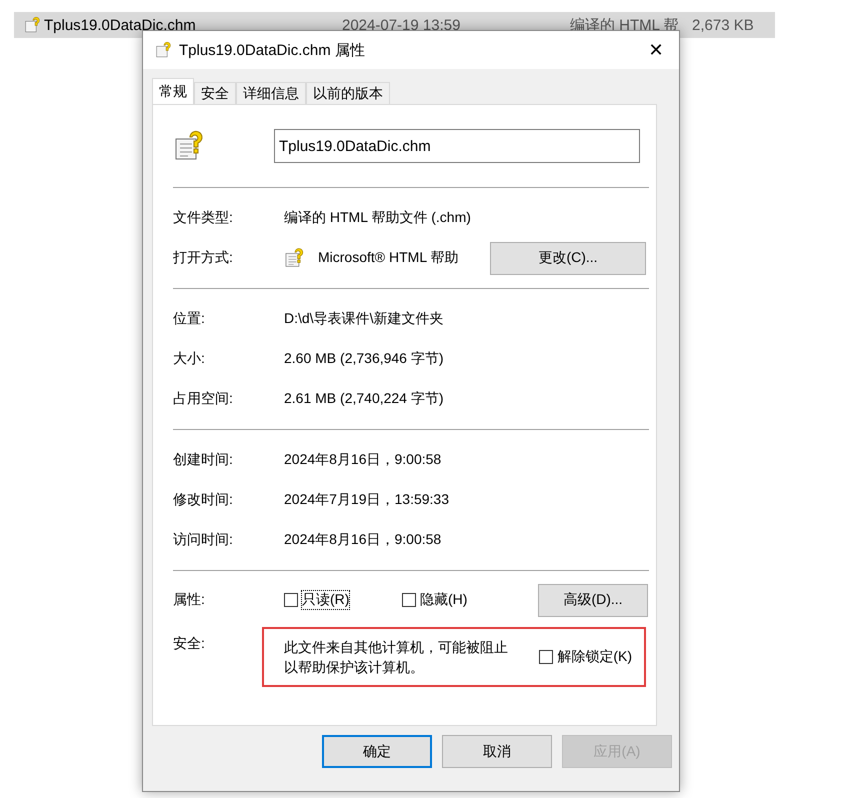  What do you see at coordinates (203, 258) in the screenshot?
I see `field-label: 打开方式:` at bounding box center [203, 258].